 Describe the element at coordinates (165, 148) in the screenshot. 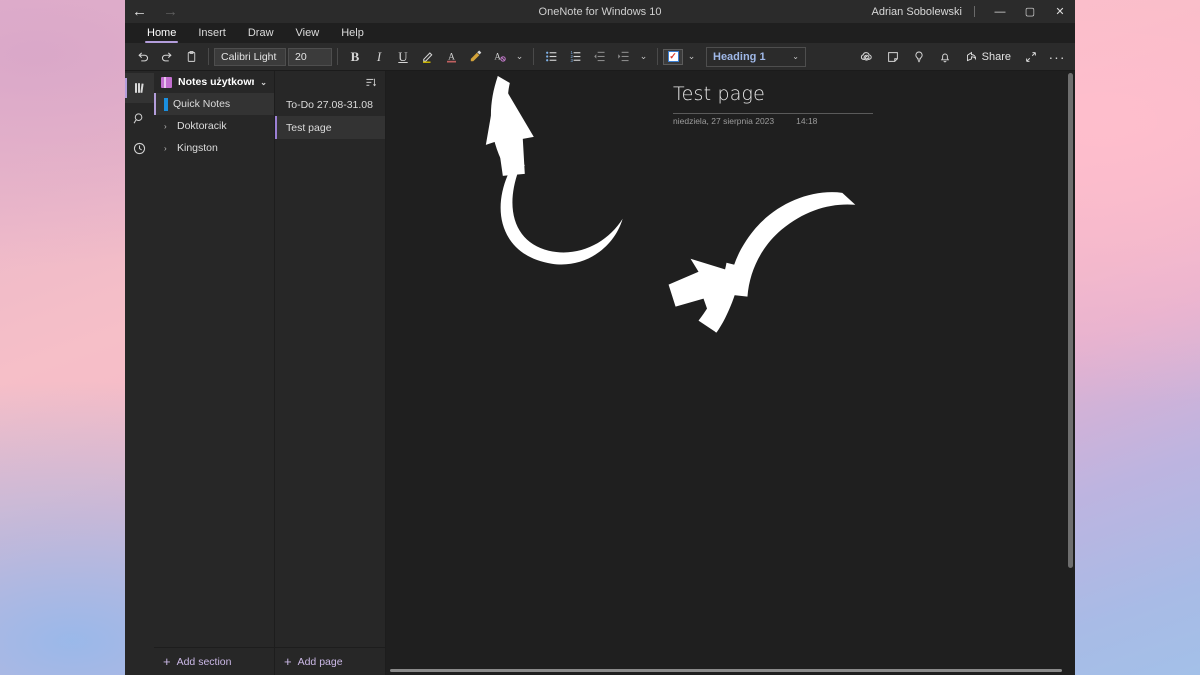

I see `chevron-right-icon: ›` at that location.